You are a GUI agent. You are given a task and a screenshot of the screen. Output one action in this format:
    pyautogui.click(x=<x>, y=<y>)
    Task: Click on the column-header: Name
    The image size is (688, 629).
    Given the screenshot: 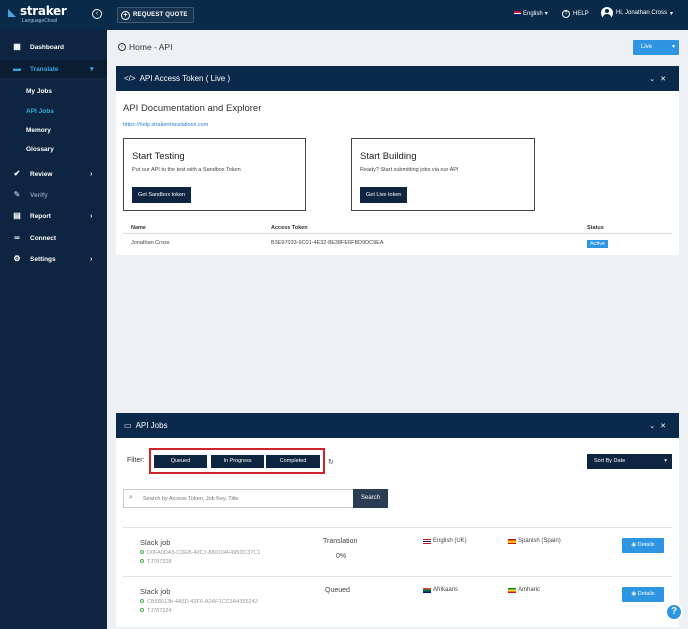 What is the action you would take?
    pyautogui.click(x=138, y=228)
    